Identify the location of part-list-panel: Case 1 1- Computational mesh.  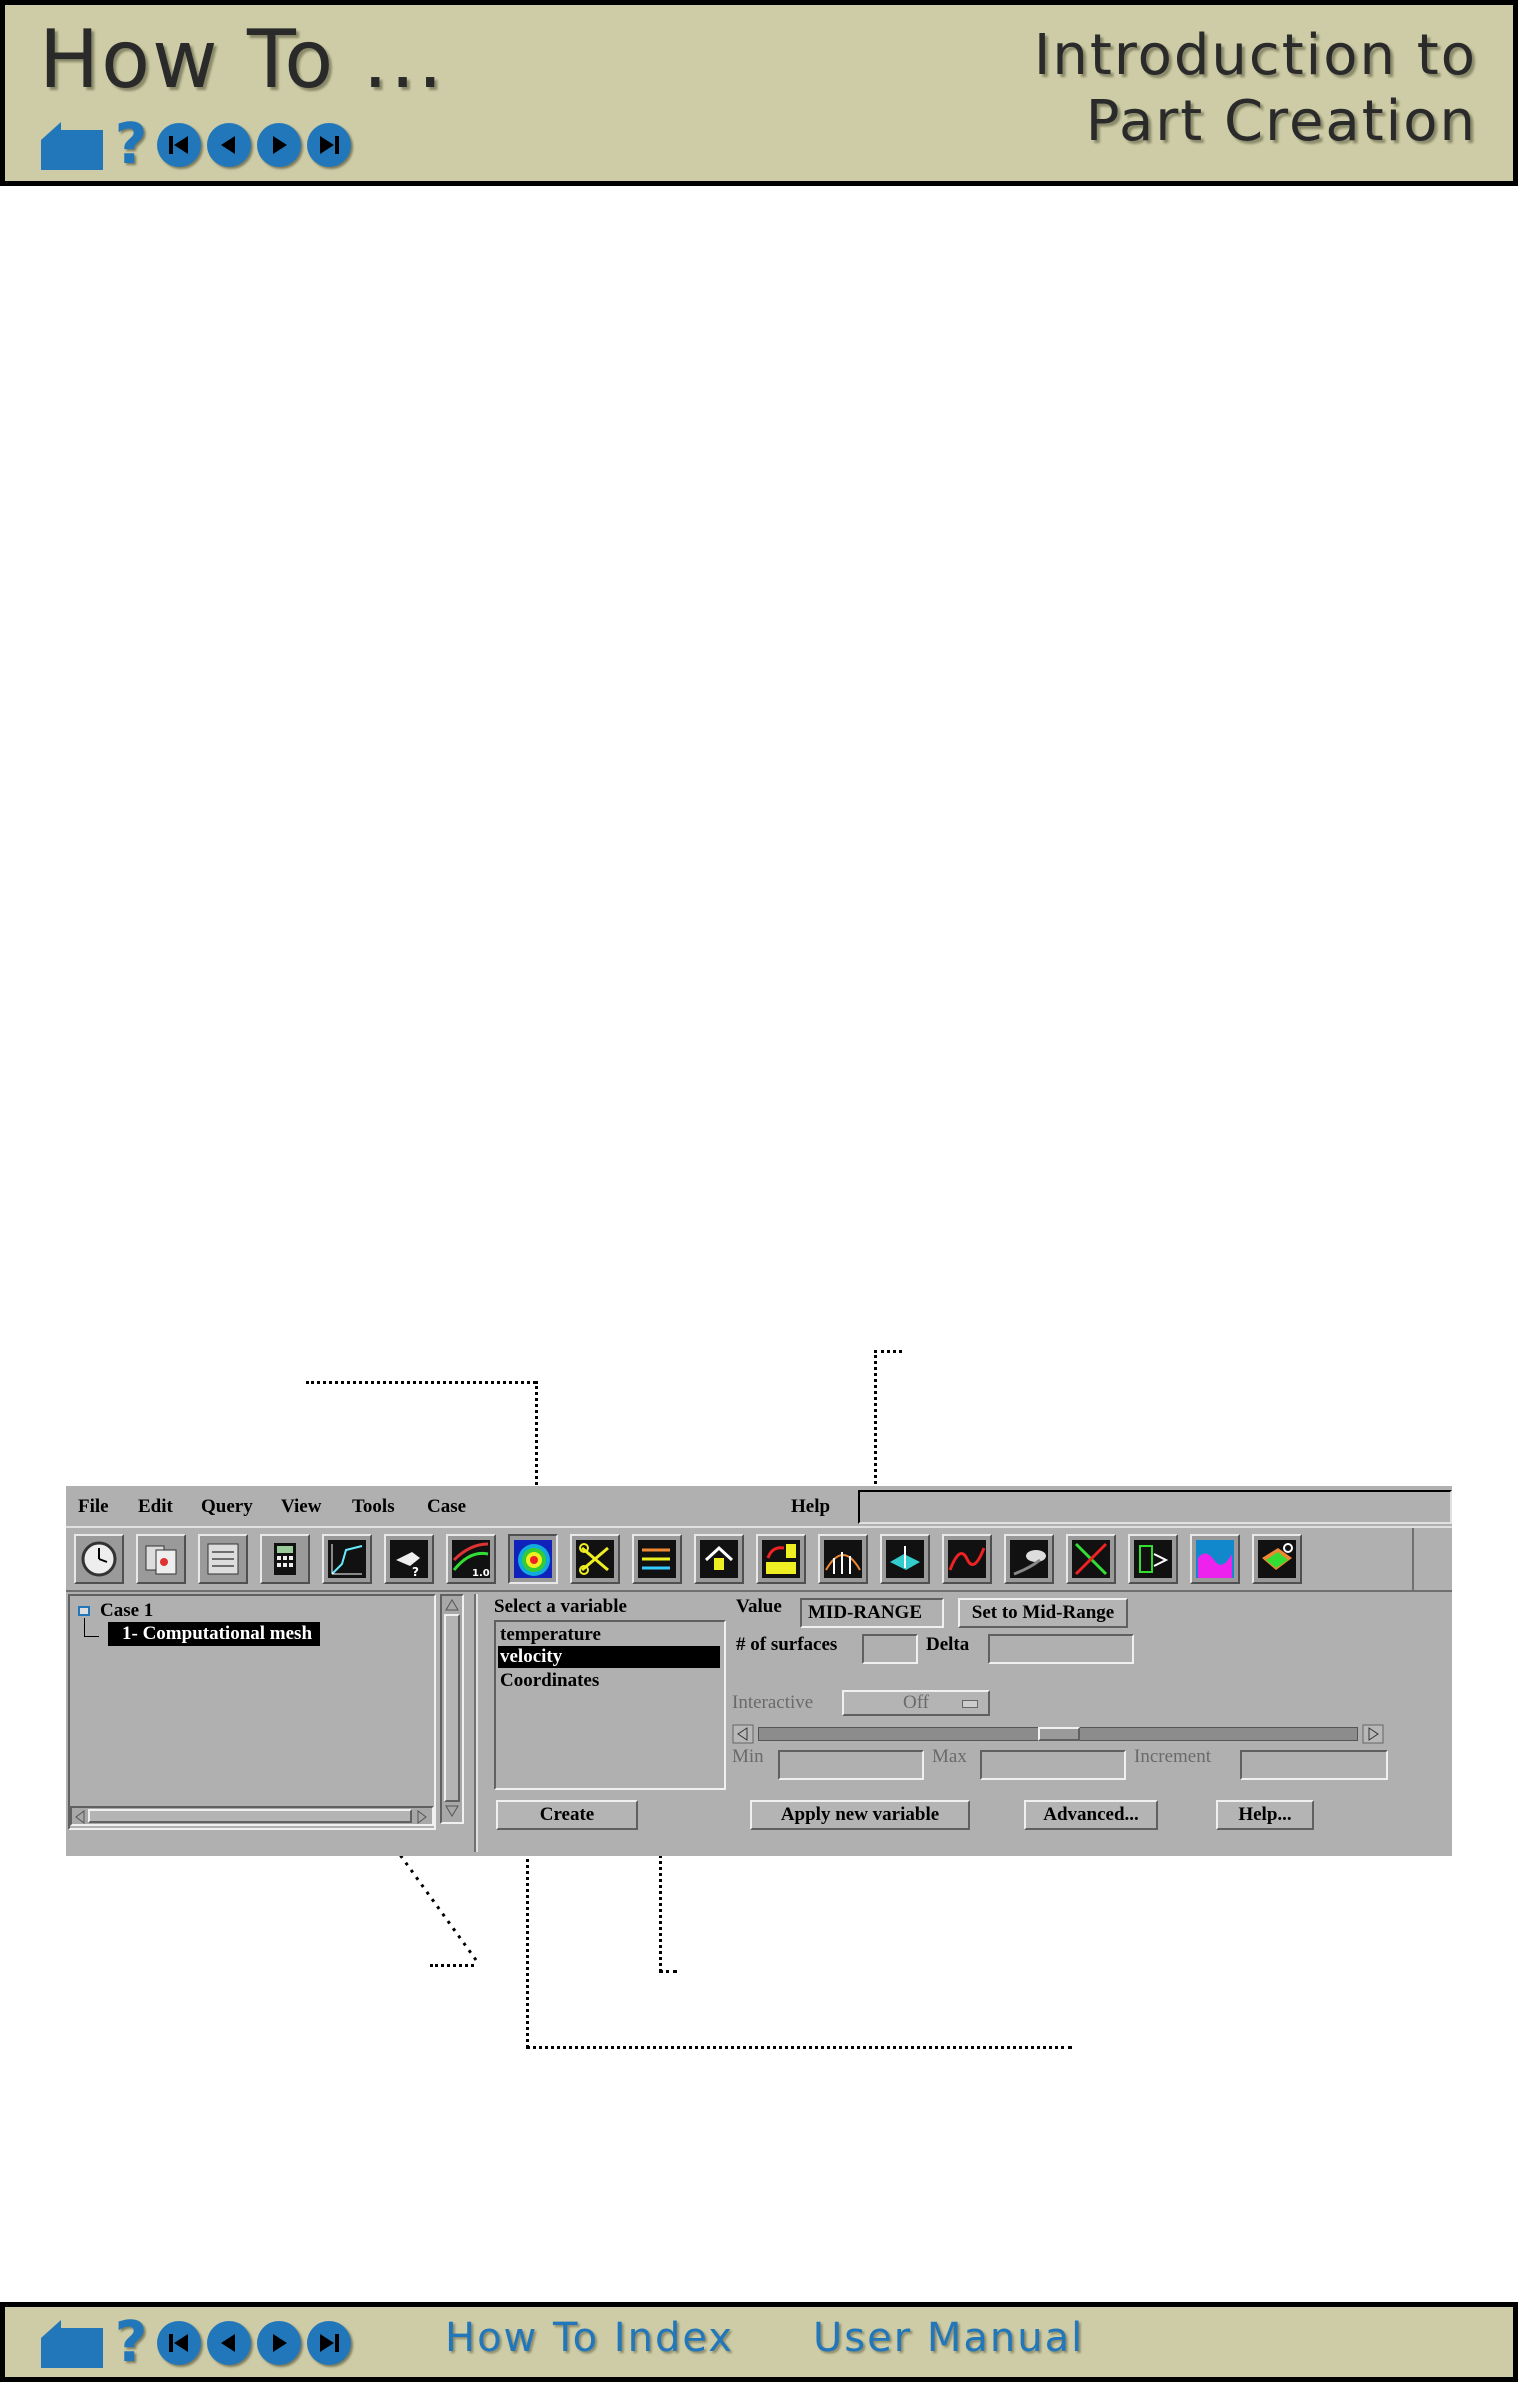
(252, 1712).